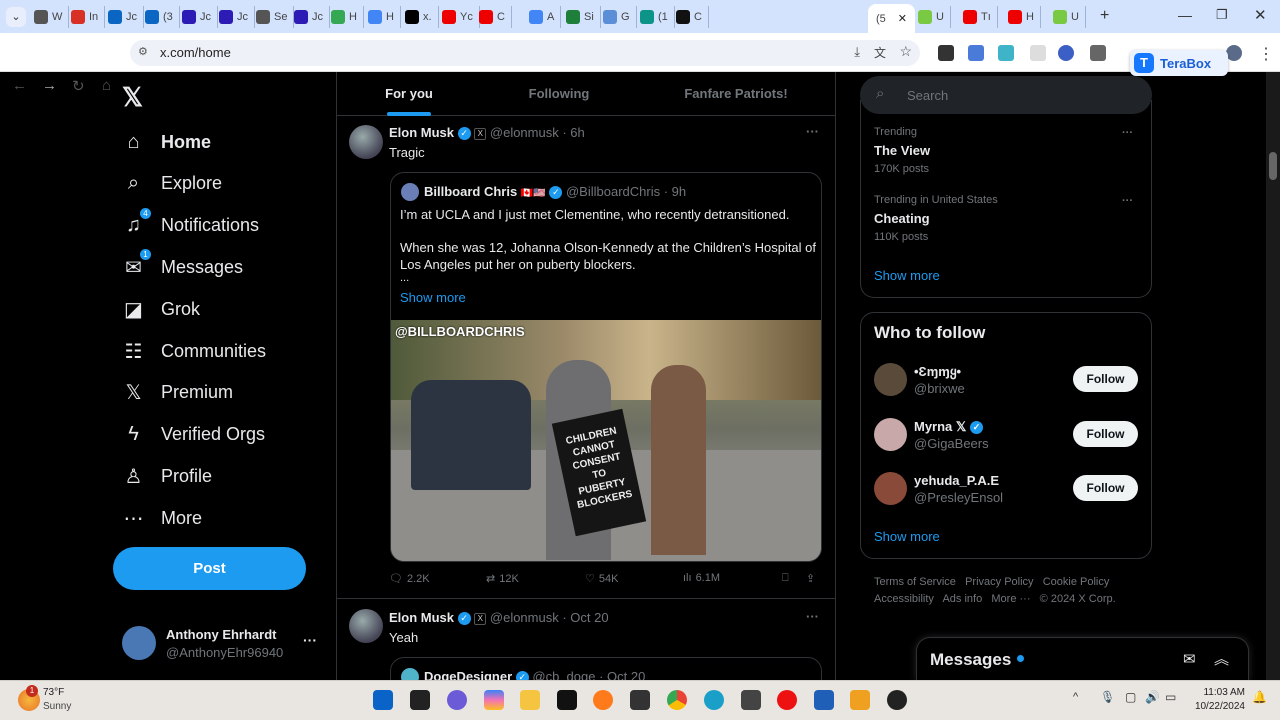 The image size is (1280, 720). What do you see at coordinates (1066, 53) in the screenshot?
I see `extension-globe-icon` at bounding box center [1066, 53].